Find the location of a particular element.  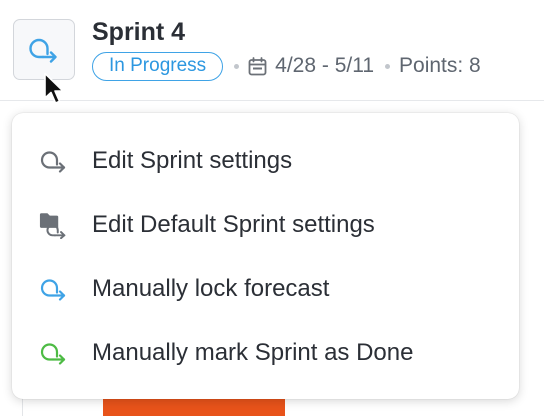

menu-item-label: Edit Sprint settings is located at coordinates (192, 160).